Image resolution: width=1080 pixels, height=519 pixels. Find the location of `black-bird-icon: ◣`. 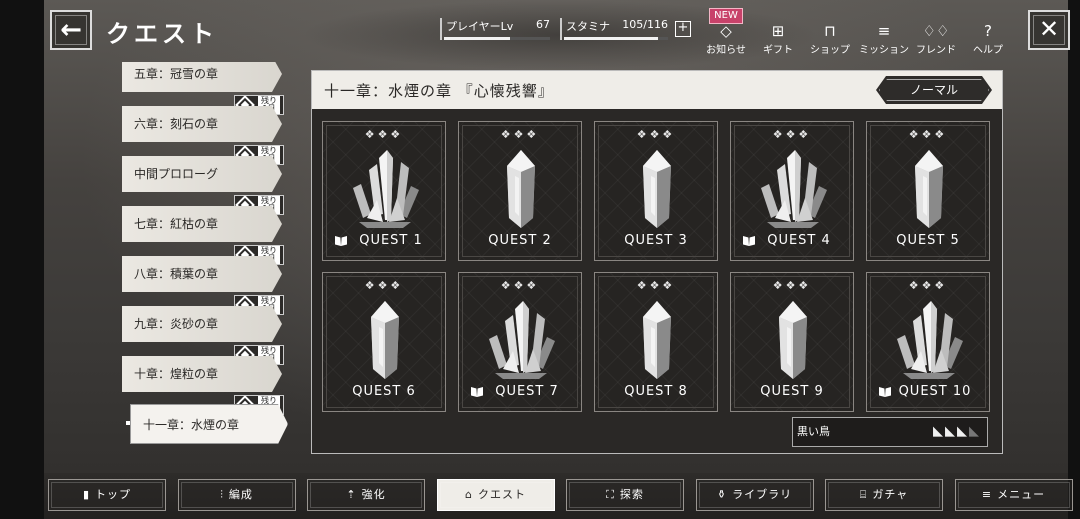

black-bird-icon: ◣ is located at coordinates (951, 431).